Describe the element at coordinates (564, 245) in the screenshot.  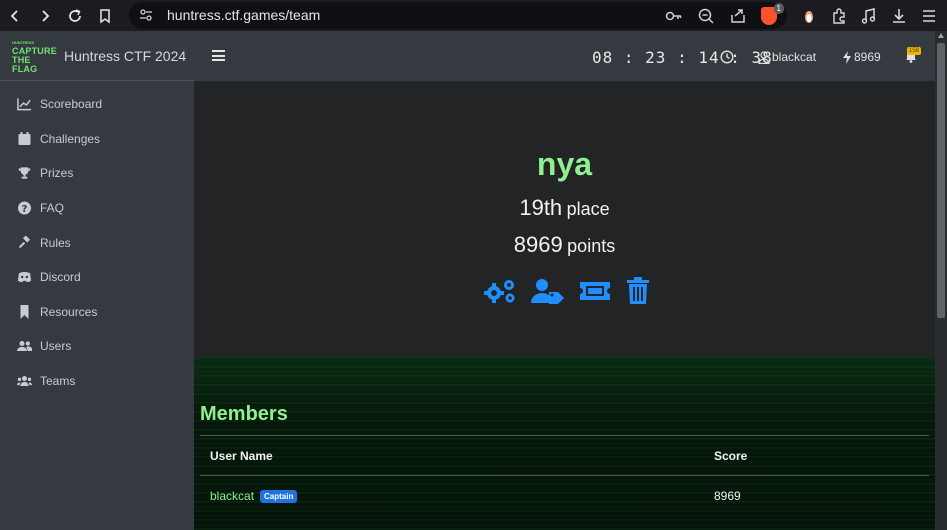
I see `team-points: 8969 points` at that location.